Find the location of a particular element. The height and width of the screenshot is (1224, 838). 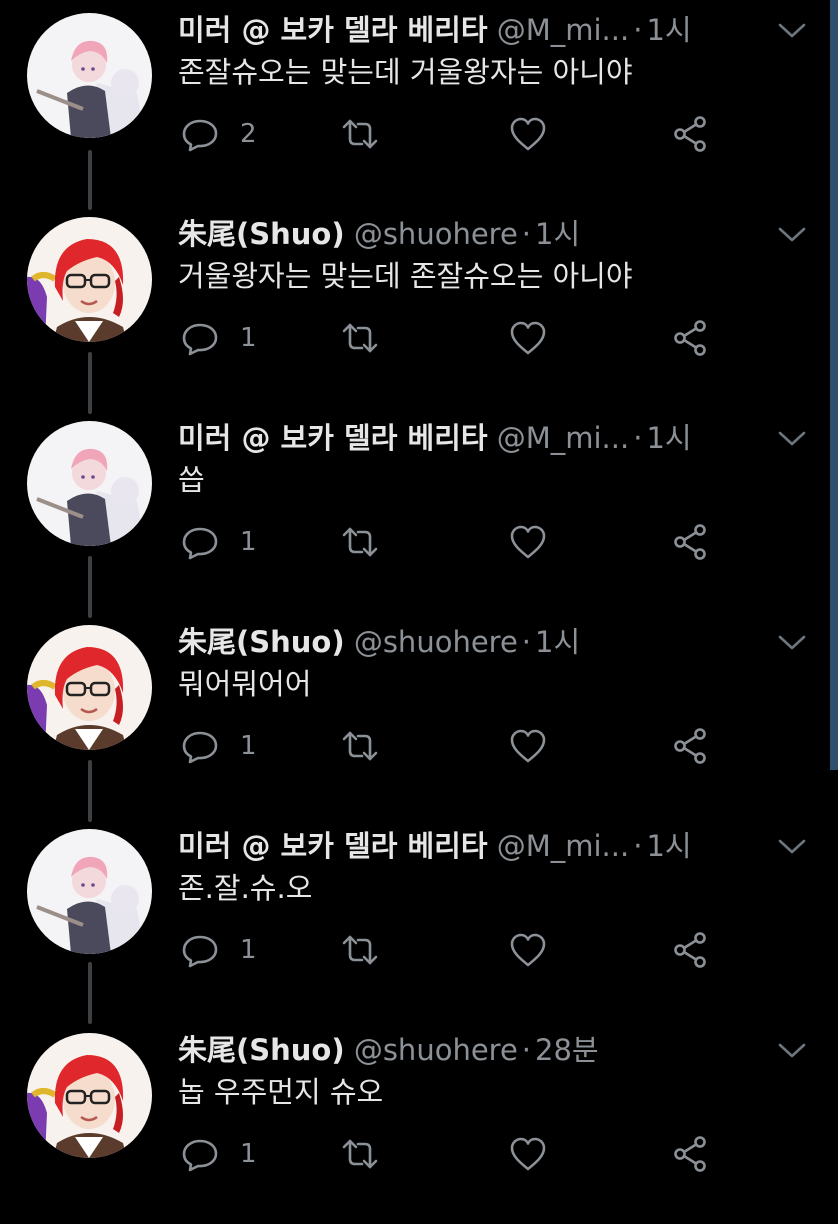

tweet-header: 미러 @ 보카 델라 베리타 @M_mi... · 1시 is located at coordinates (435, 846).